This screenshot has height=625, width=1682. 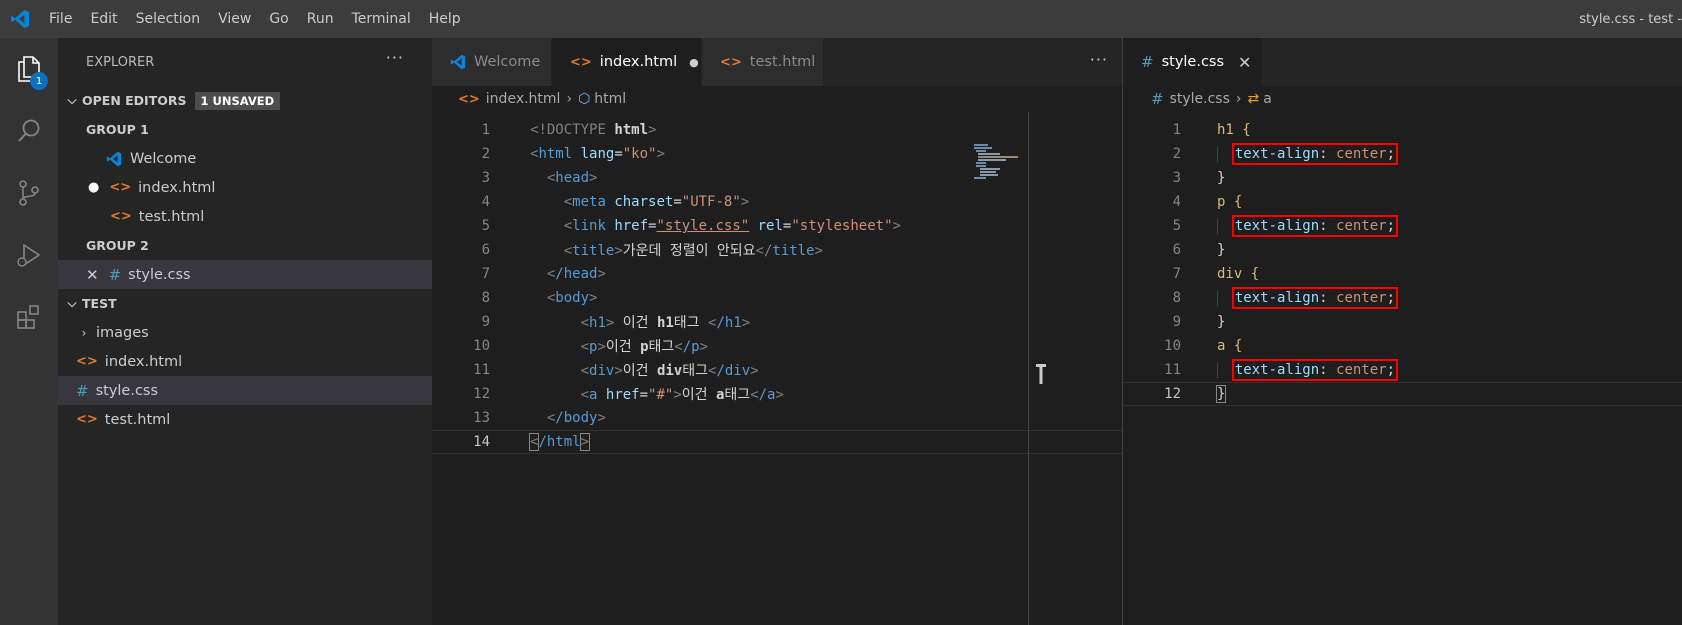 I want to click on code-token: /div, so click(x=733, y=371).